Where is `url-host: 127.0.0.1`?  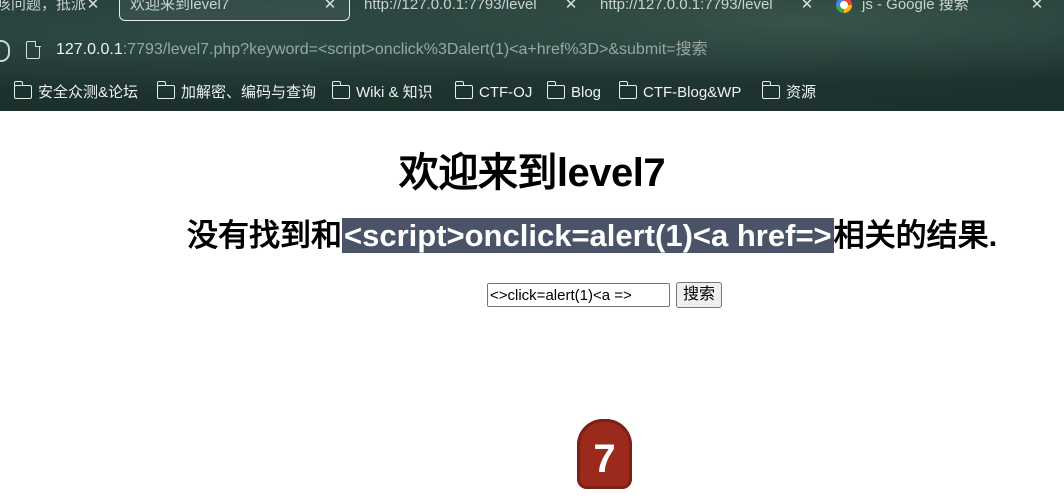 url-host: 127.0.0.1 is located at coordinates (89, 49).